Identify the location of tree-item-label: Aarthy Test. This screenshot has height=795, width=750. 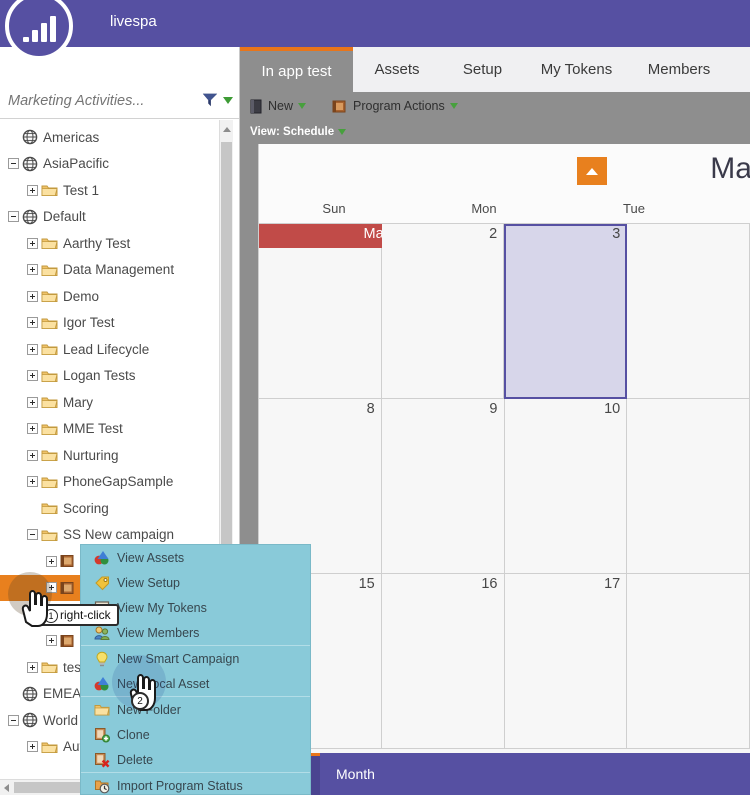
(97, 243).